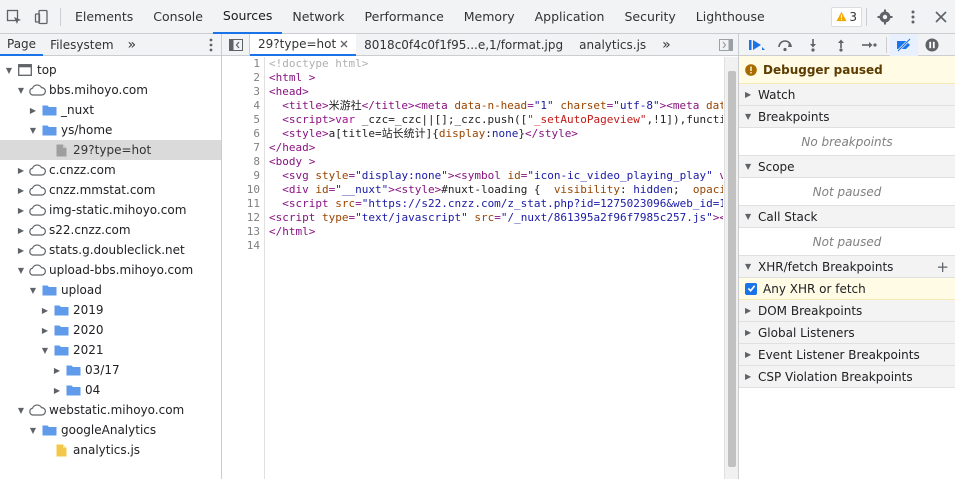 The height and width of the screenshot is (479, 955). I want to click on tree-item-upload: ▼ upload, so click(110, 290).